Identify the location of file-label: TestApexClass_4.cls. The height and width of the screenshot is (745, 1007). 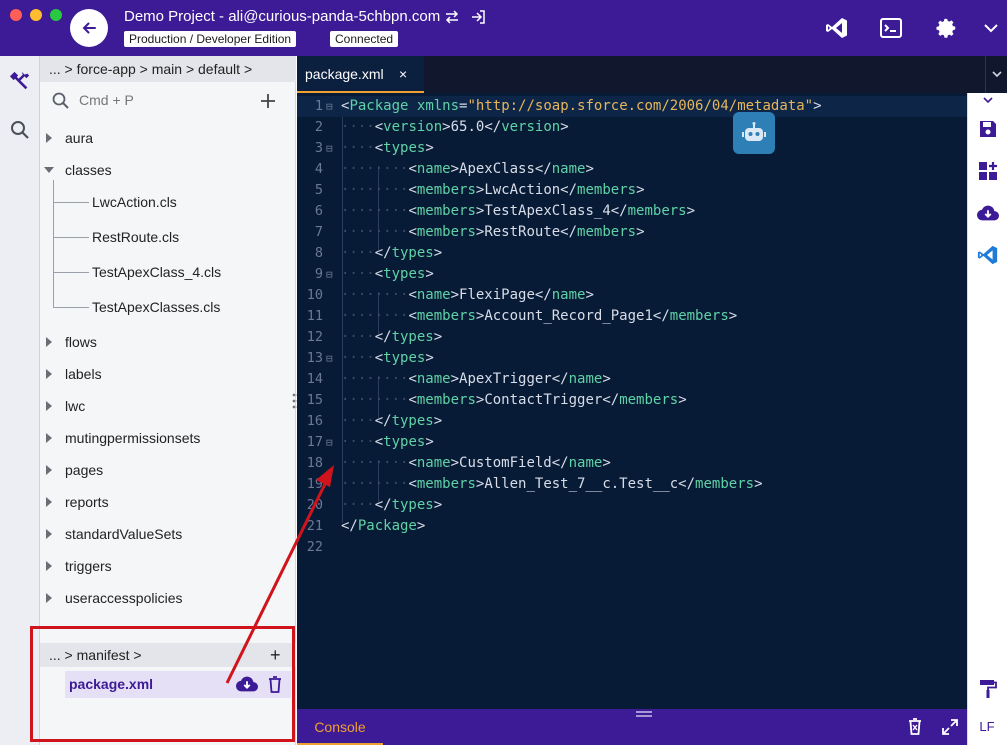
(157, 272).